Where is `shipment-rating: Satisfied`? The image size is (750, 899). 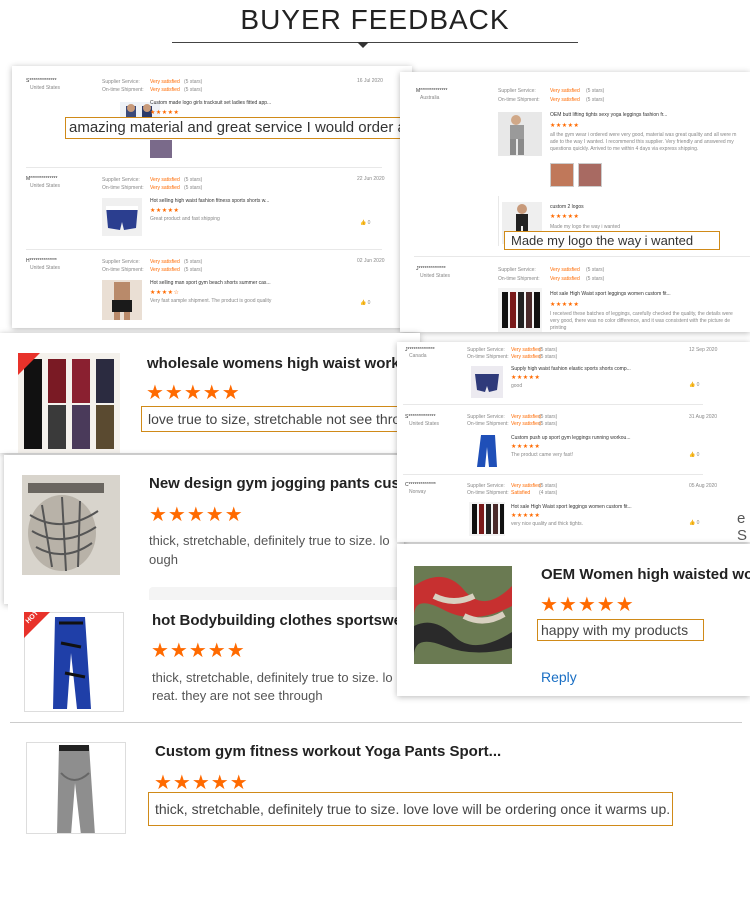
shipment-rating: Satisfied is located at coordinates (521, 493).